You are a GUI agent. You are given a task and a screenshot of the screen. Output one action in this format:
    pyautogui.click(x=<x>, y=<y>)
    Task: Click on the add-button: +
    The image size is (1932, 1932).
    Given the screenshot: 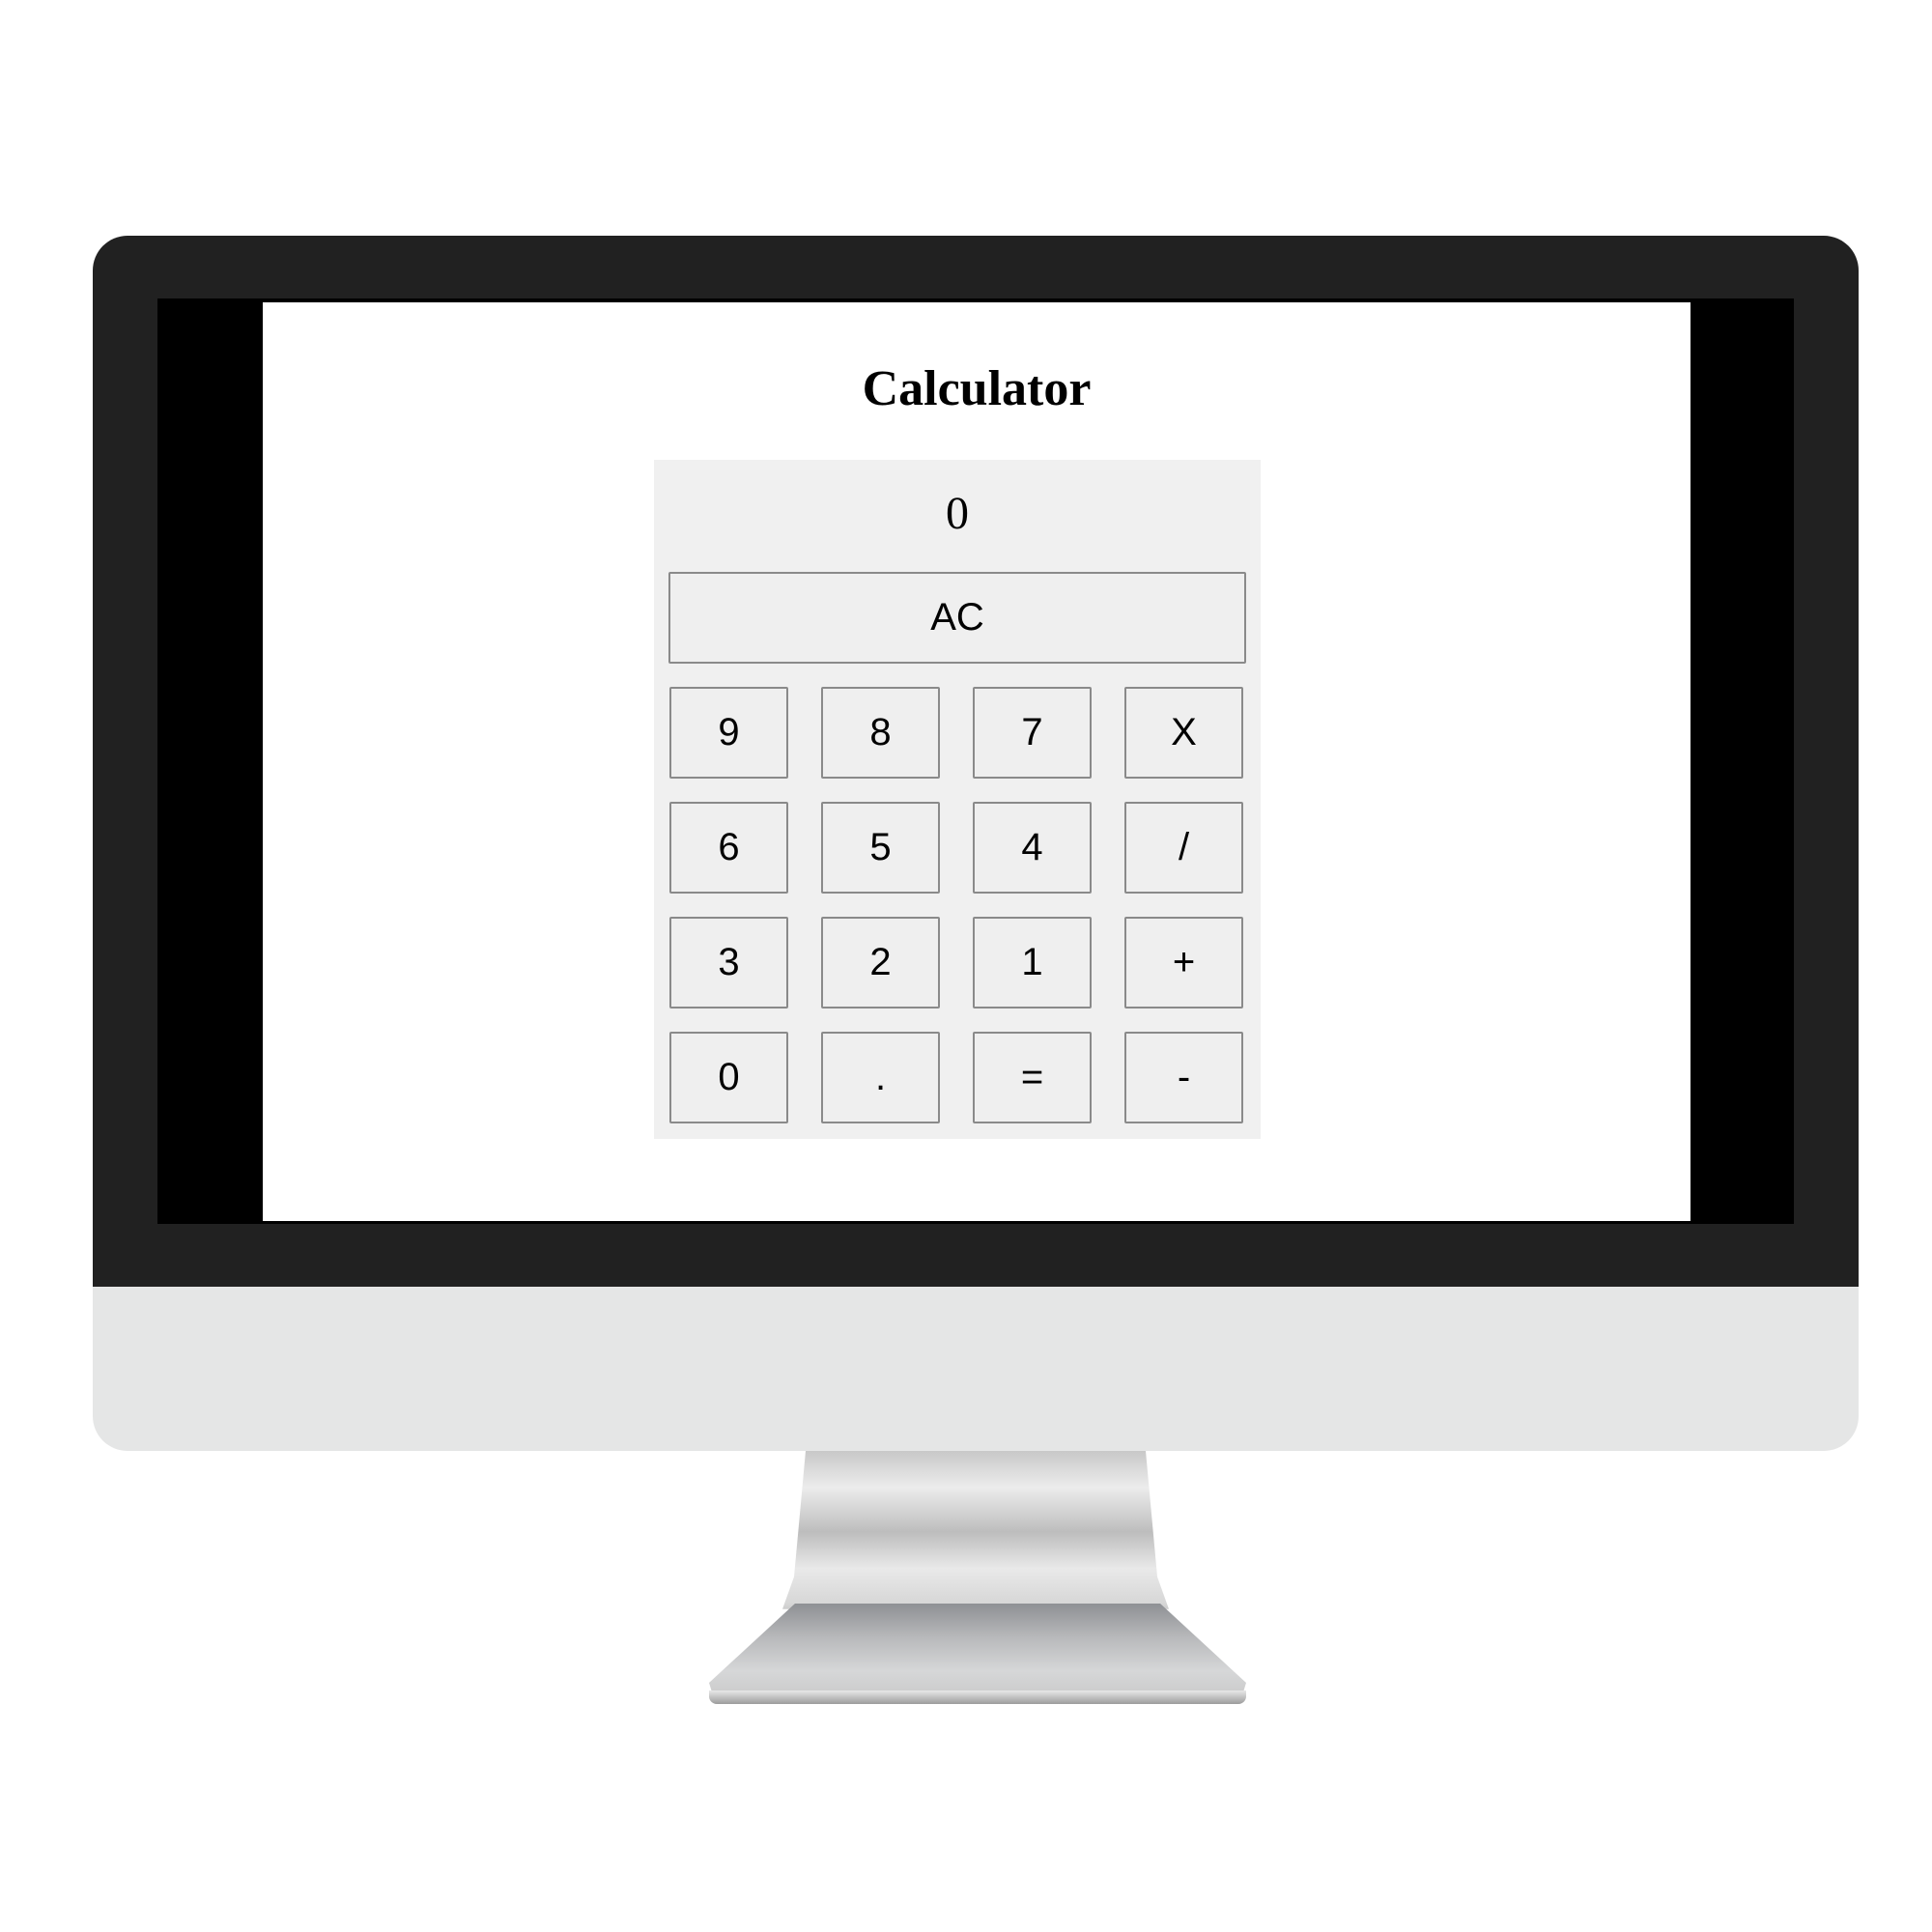 What is the action you would take?
    pyautogui.click(x=1183, y=963)
    